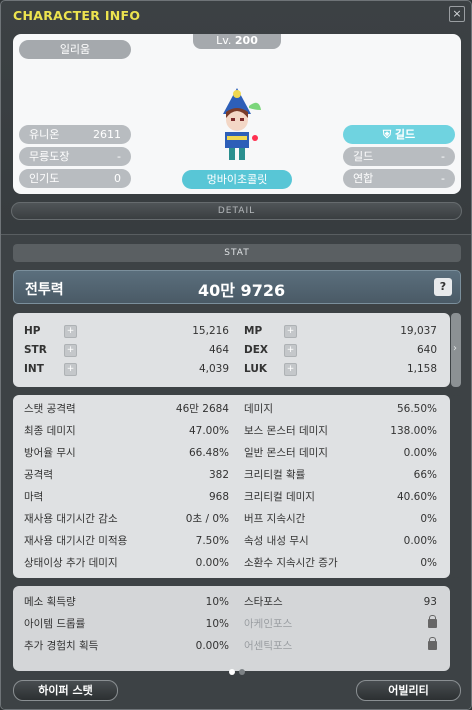 The image size is (472, 710). I want to click on detail-label: 소환수 지속시간 증가, so click(291, 563).